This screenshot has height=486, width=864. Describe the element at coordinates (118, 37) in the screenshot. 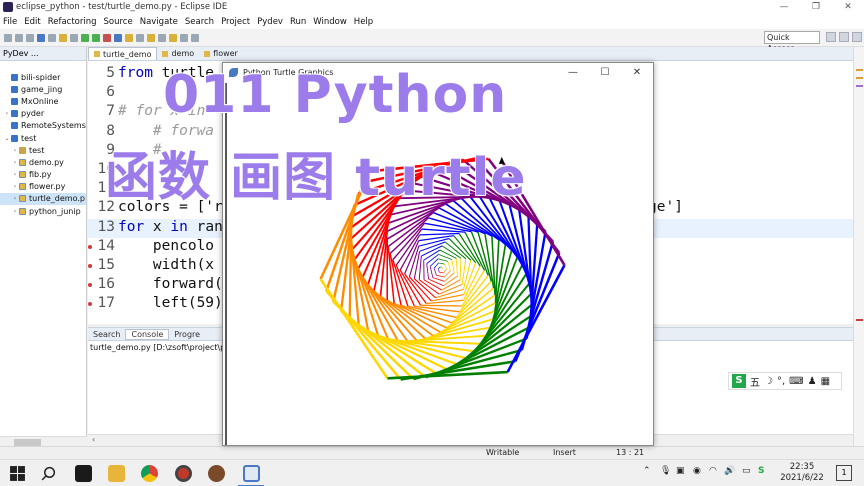

I see `new-wizard-icon` at that location.